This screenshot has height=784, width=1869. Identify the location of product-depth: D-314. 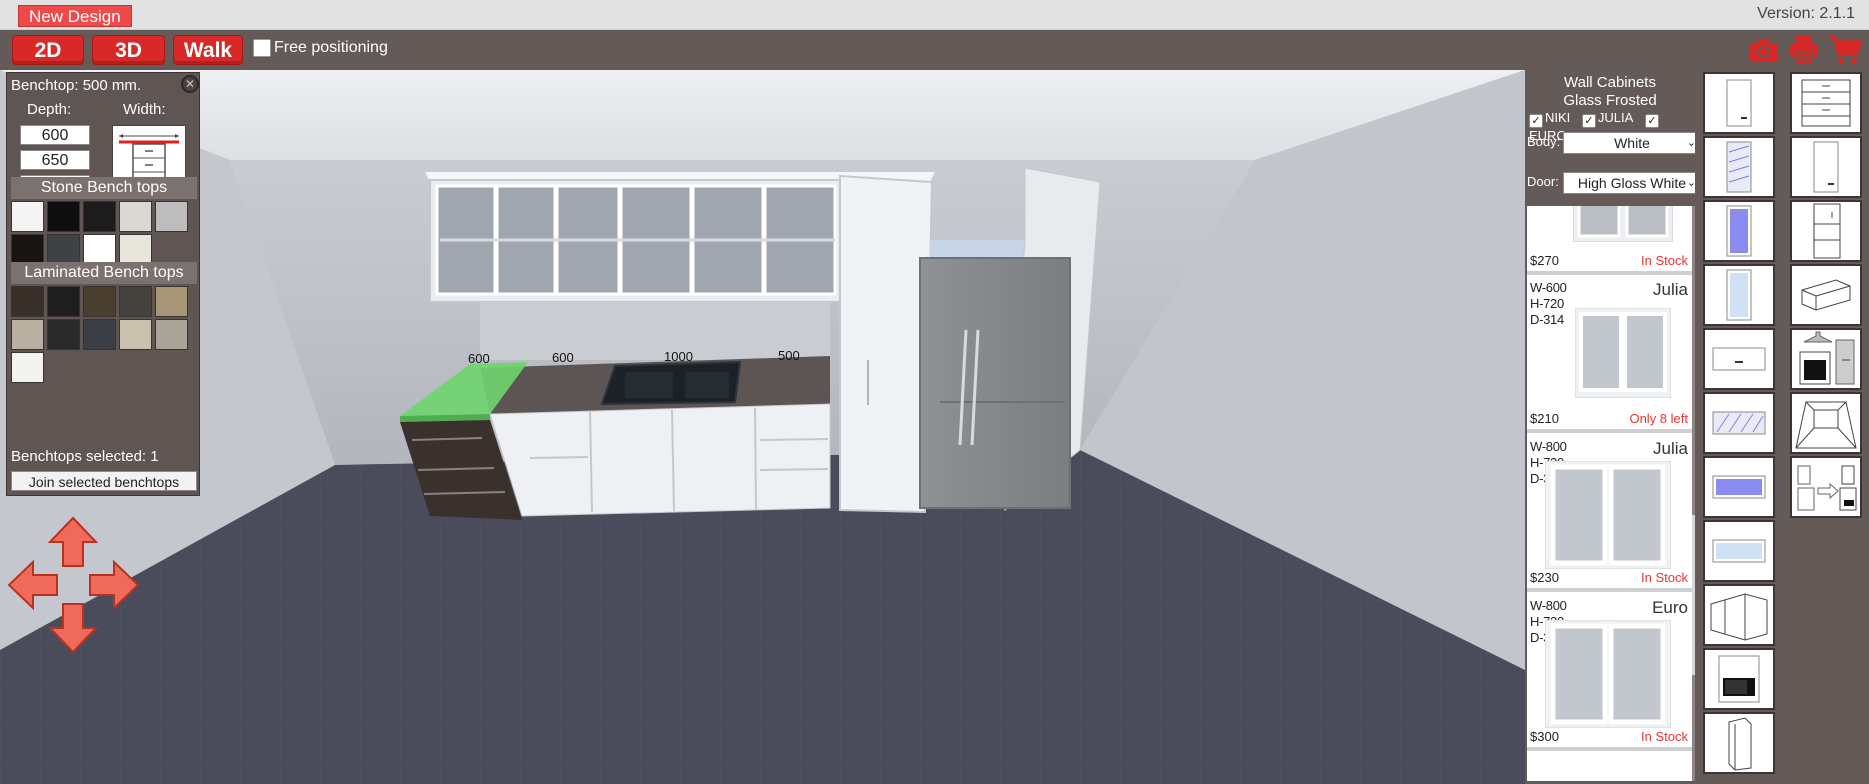
(1547, 319).